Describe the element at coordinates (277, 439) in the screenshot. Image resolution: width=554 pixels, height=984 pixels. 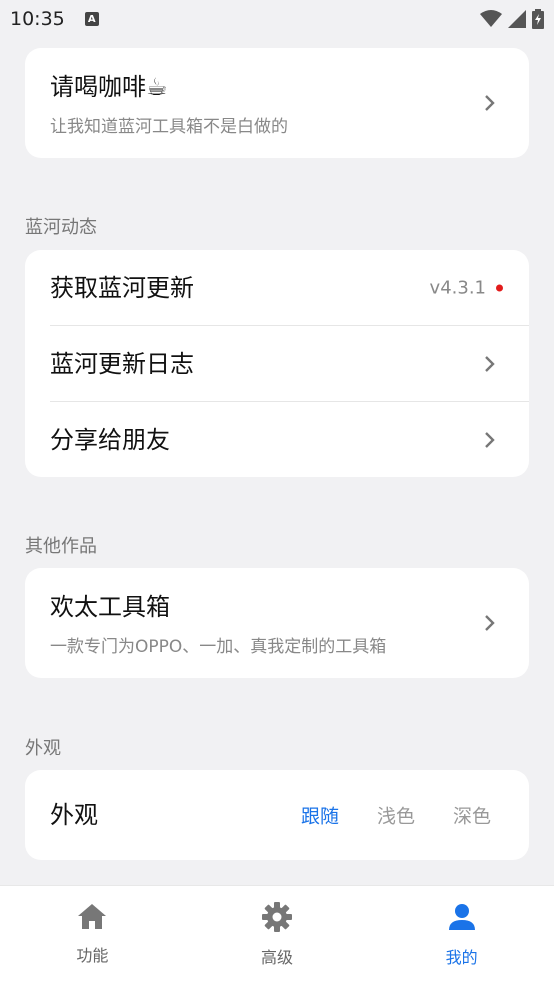
I see `share-row: 分享给朋友` at that location.